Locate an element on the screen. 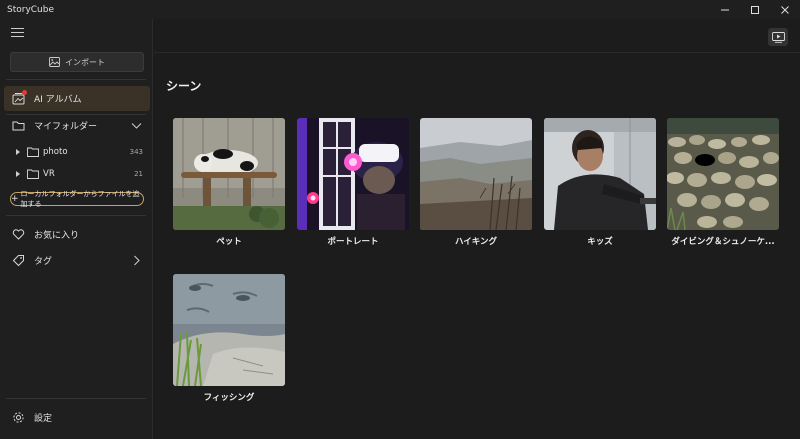 This screenshot has width=800, height=439. maximize-button is located at coordinates (755, 9).